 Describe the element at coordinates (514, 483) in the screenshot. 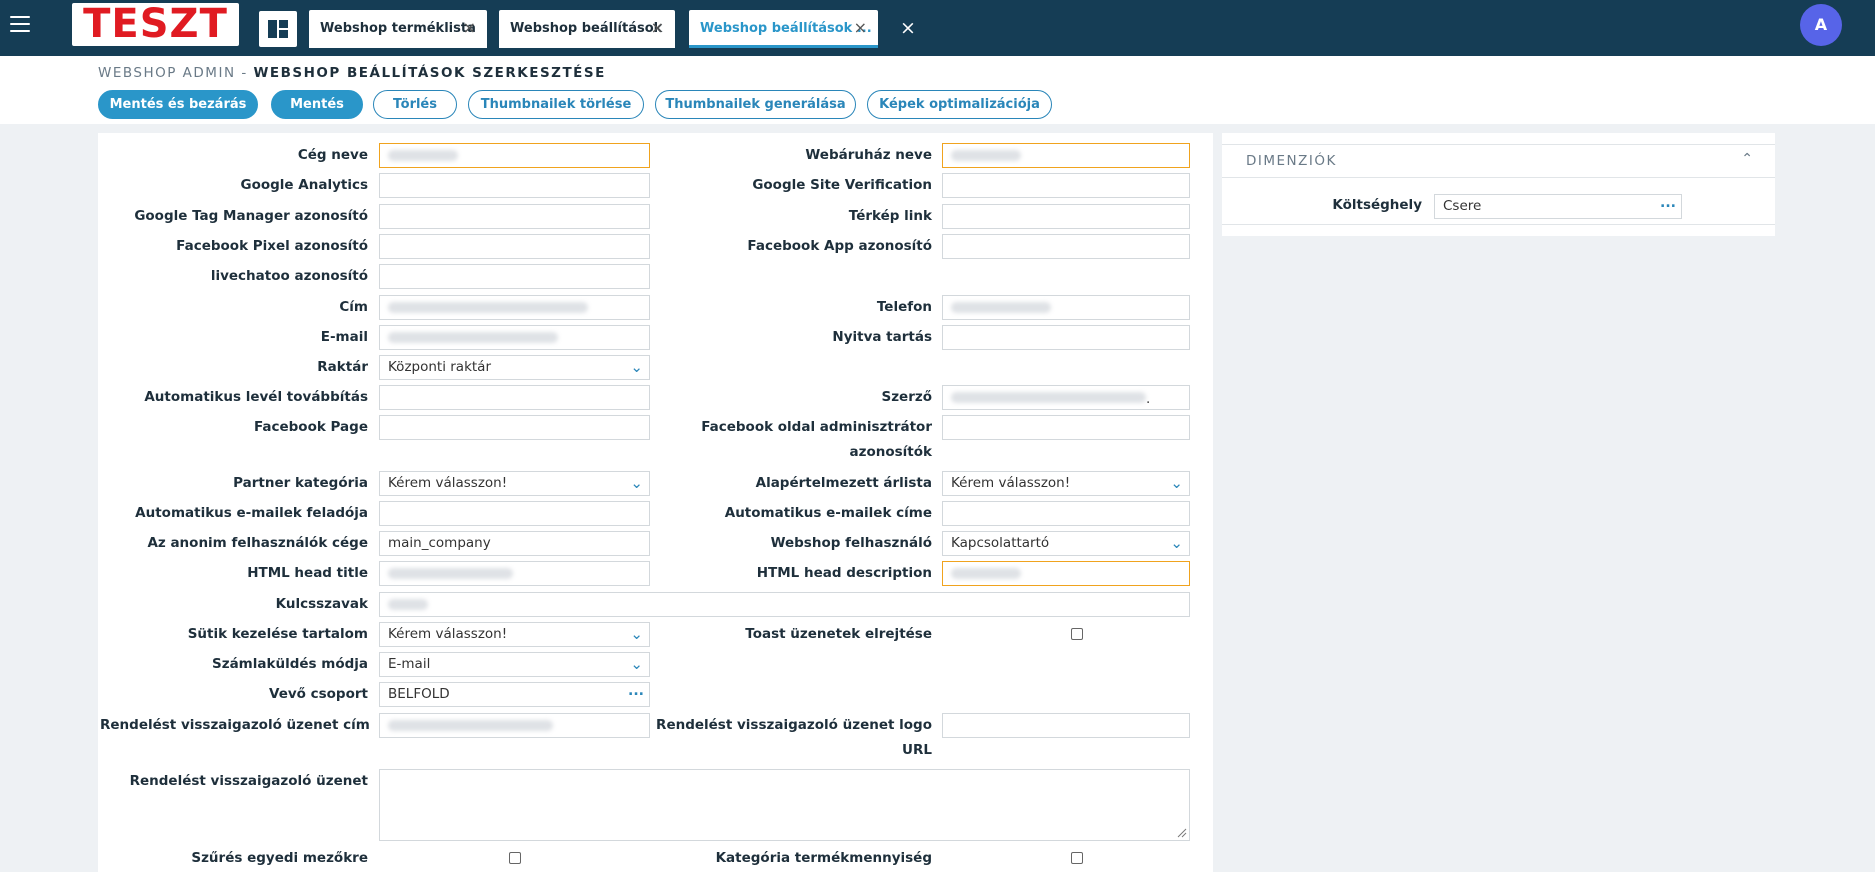

I see `partner-category-select: Kérem válasszon! ⌄` at that location.